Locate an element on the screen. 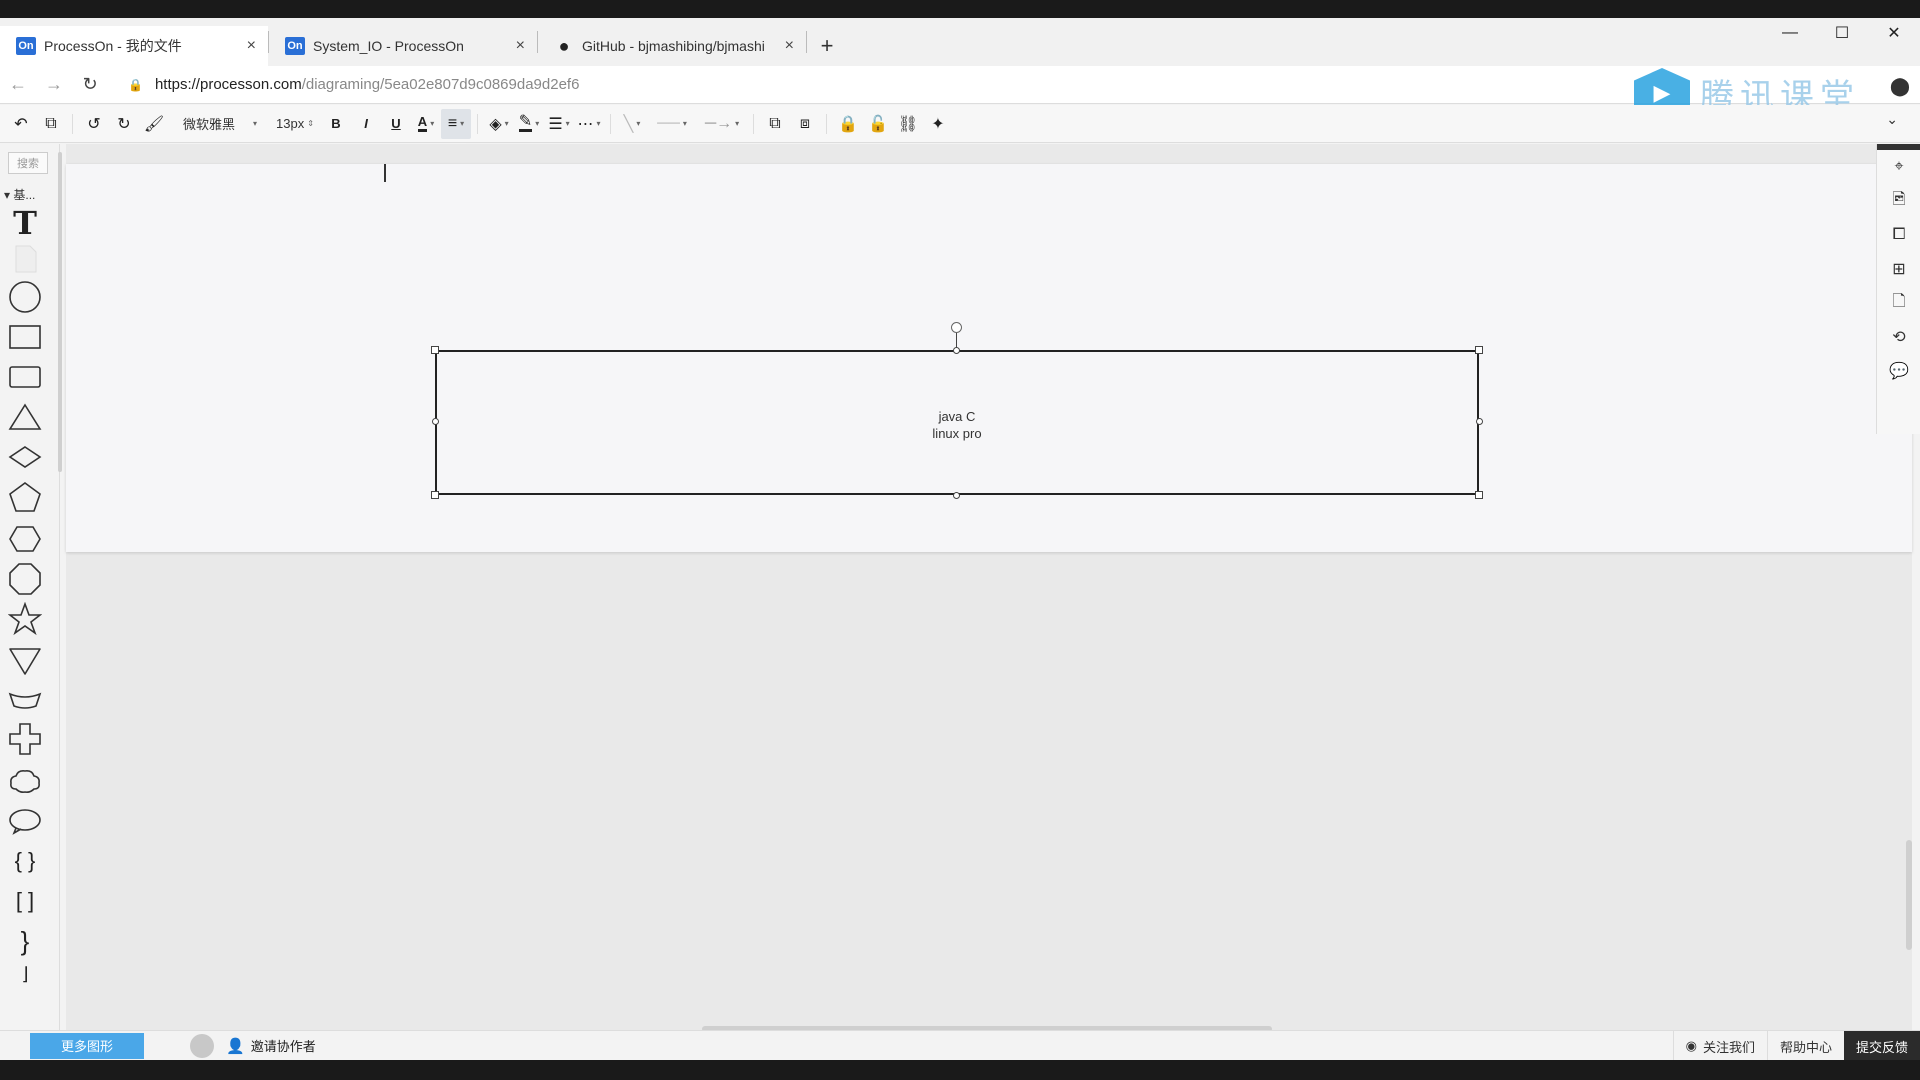 Image resolution: width=1920 pixels, height=1080 pixels. banner-shape-icon is located at coordinates (25, 701).